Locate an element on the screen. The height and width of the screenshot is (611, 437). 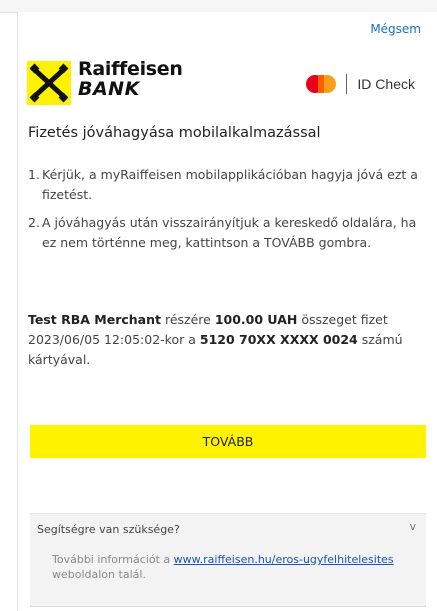
payment-text-recipient: részére is located at coordinates (187, 319).